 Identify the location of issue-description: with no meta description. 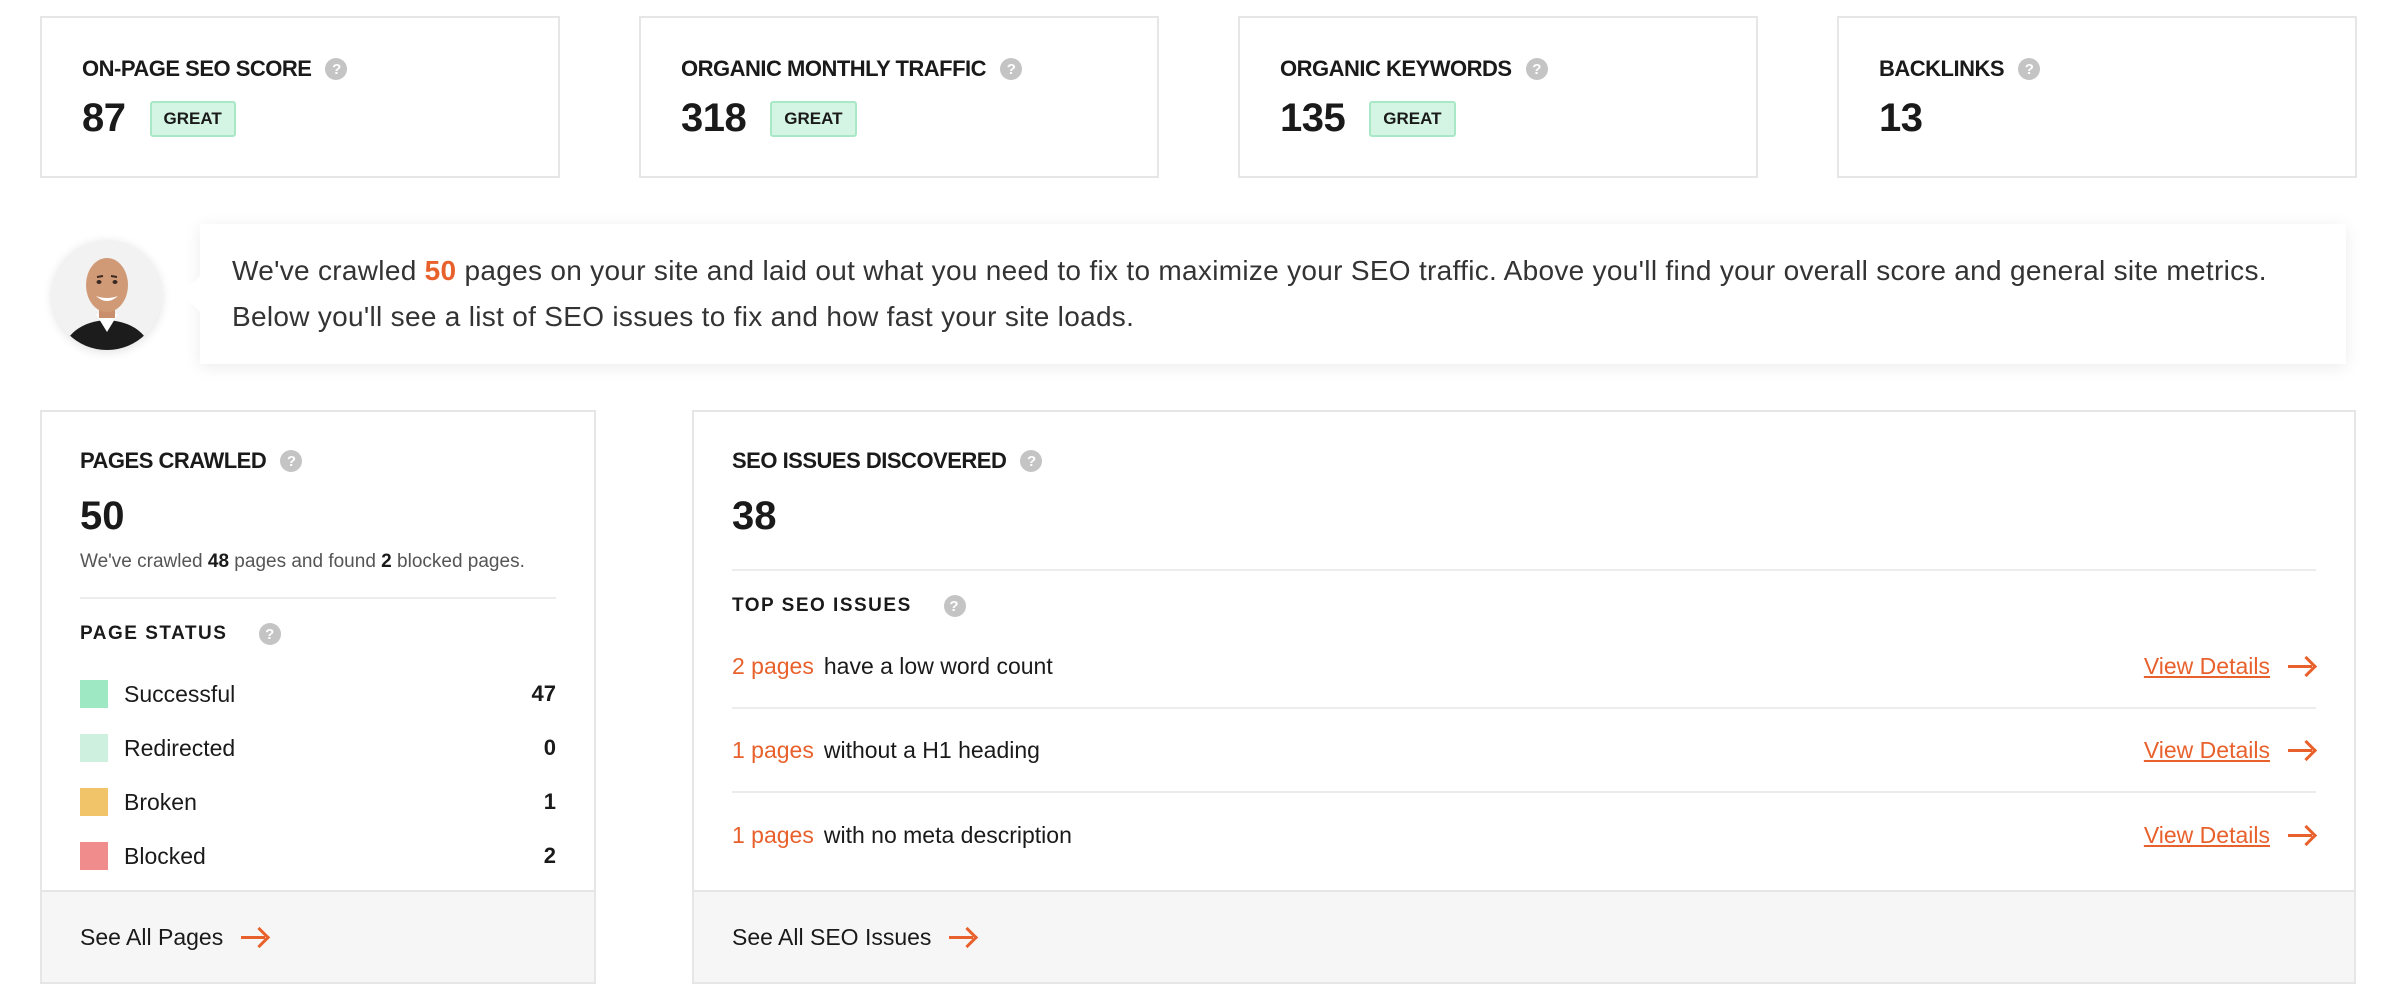
(947, 834).